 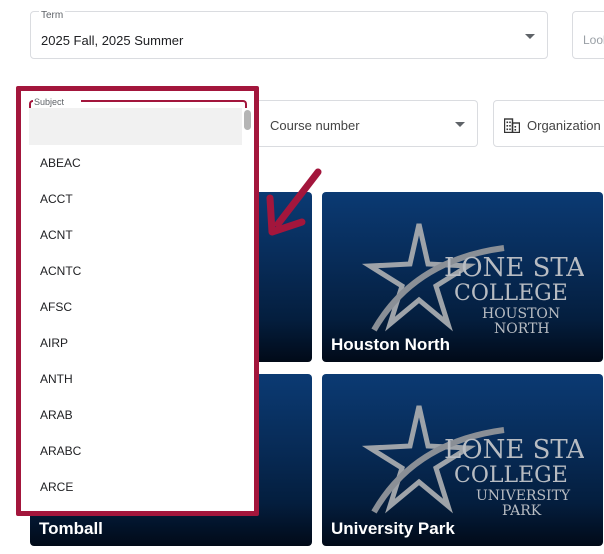 I want to click on subject-option: ARABC, so click(x=134, y=451).